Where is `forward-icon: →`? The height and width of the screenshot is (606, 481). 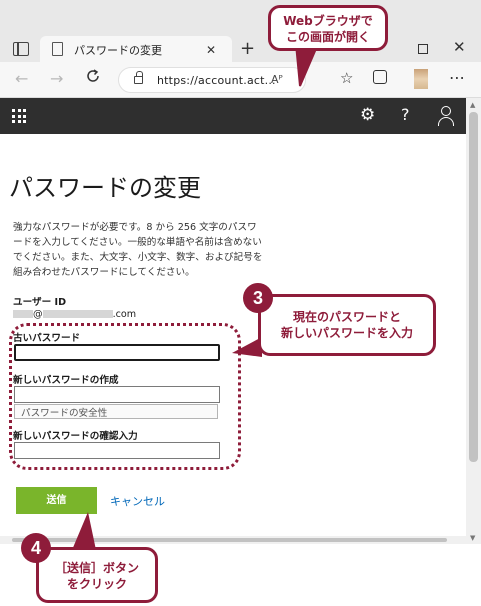
forward-icon: → is located at coordinates (56, 78).